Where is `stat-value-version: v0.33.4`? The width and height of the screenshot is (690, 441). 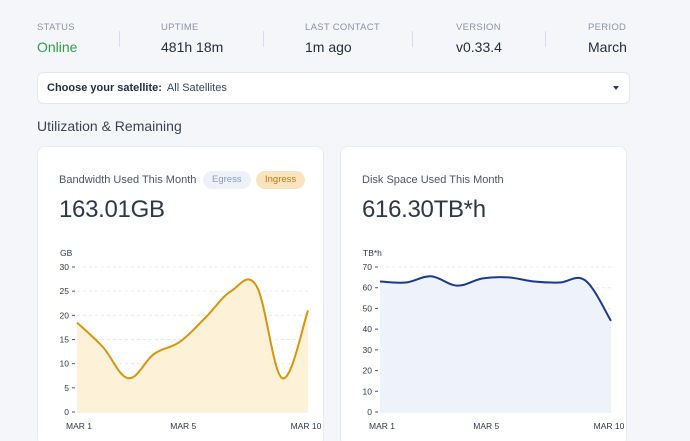
stat-value-version: v0.33.4 is located at coordinates (479, 47).